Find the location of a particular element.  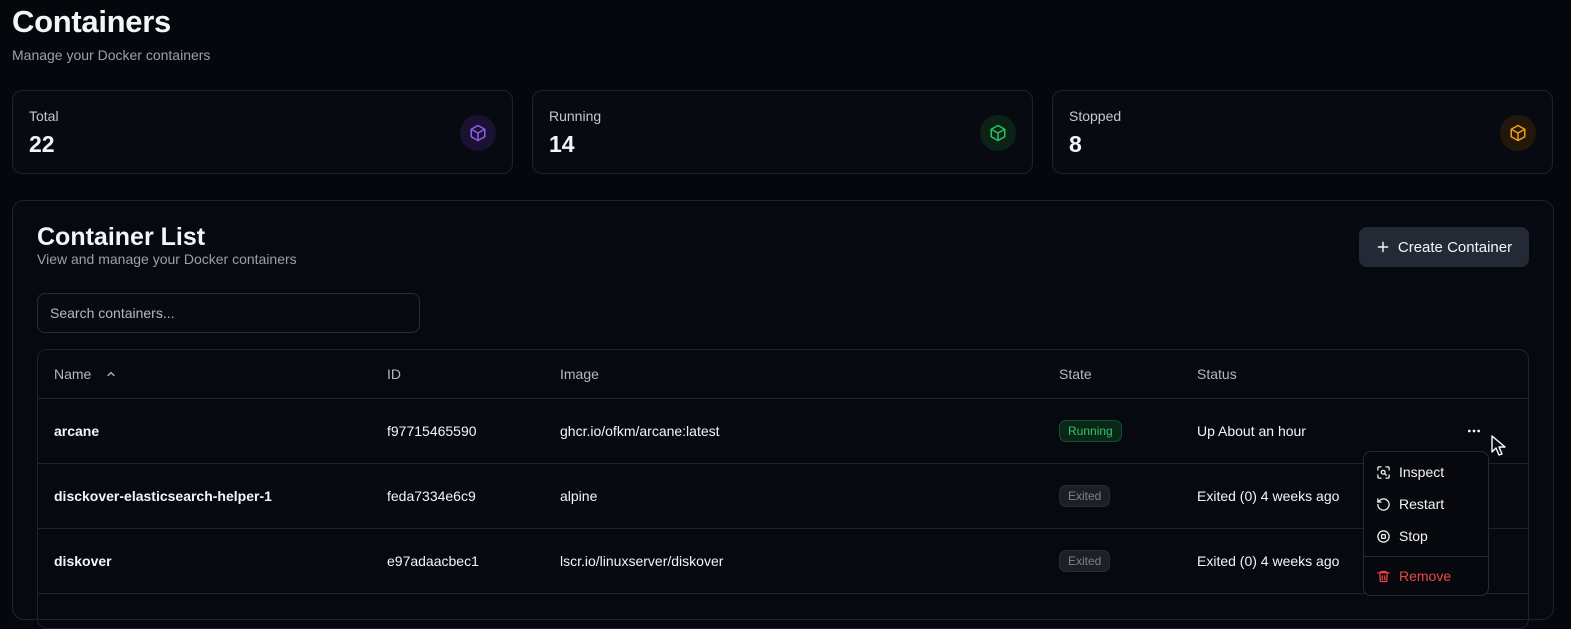

menu-item-stop: Stop is located at coordinates (1426, 536).